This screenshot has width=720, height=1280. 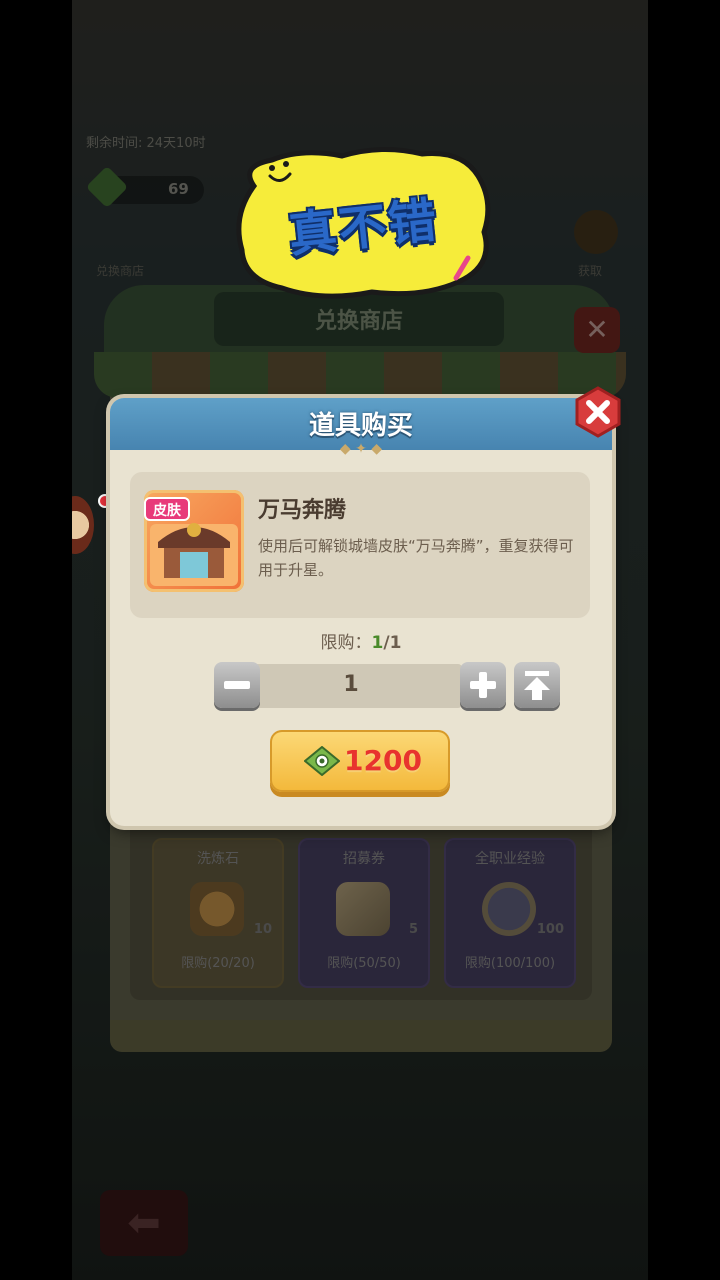 I want to click on skin-badge: 皮肤, so click(x=167, y=509).